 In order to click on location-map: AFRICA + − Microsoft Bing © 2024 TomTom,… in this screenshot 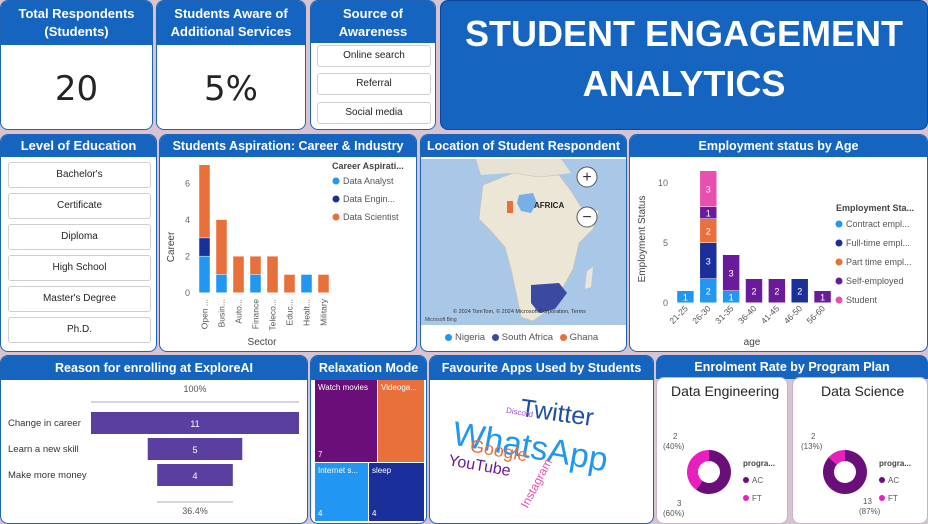, I will do `click(523, 242)`.